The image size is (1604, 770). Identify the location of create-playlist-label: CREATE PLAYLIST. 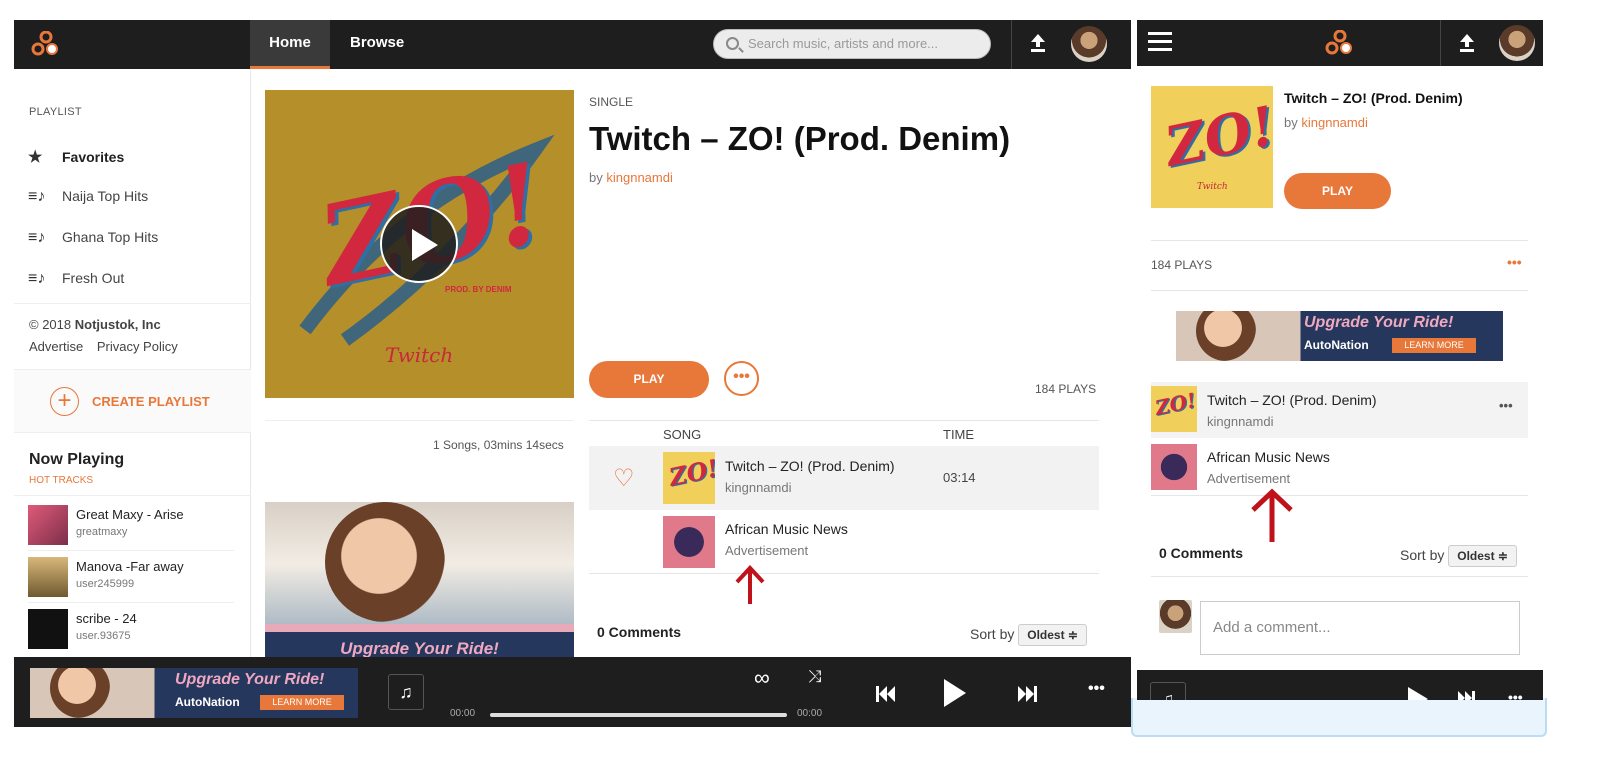
(151, 401).